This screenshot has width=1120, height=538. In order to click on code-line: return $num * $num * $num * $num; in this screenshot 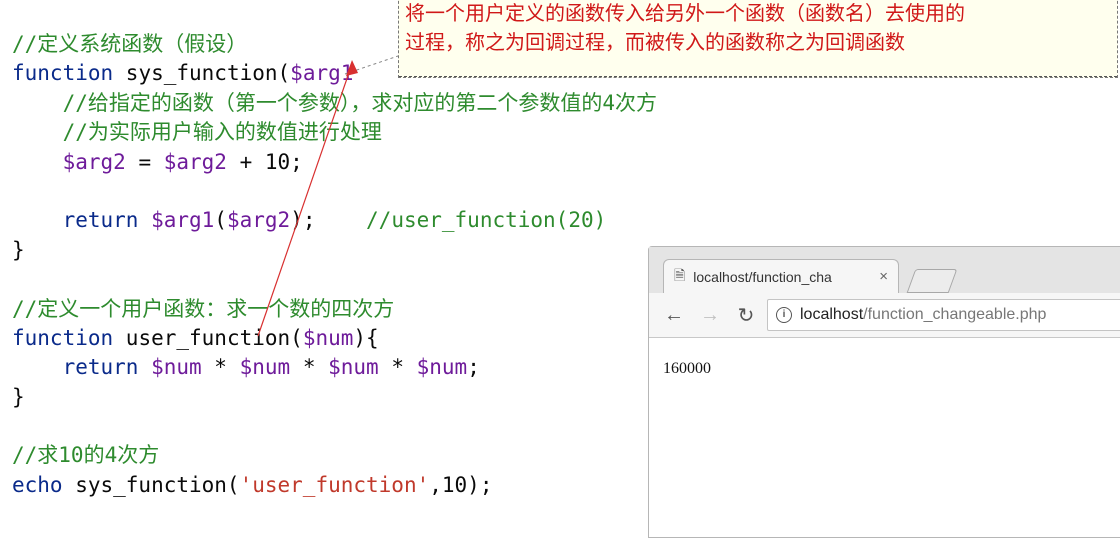, I will do `click(334, 367)`.